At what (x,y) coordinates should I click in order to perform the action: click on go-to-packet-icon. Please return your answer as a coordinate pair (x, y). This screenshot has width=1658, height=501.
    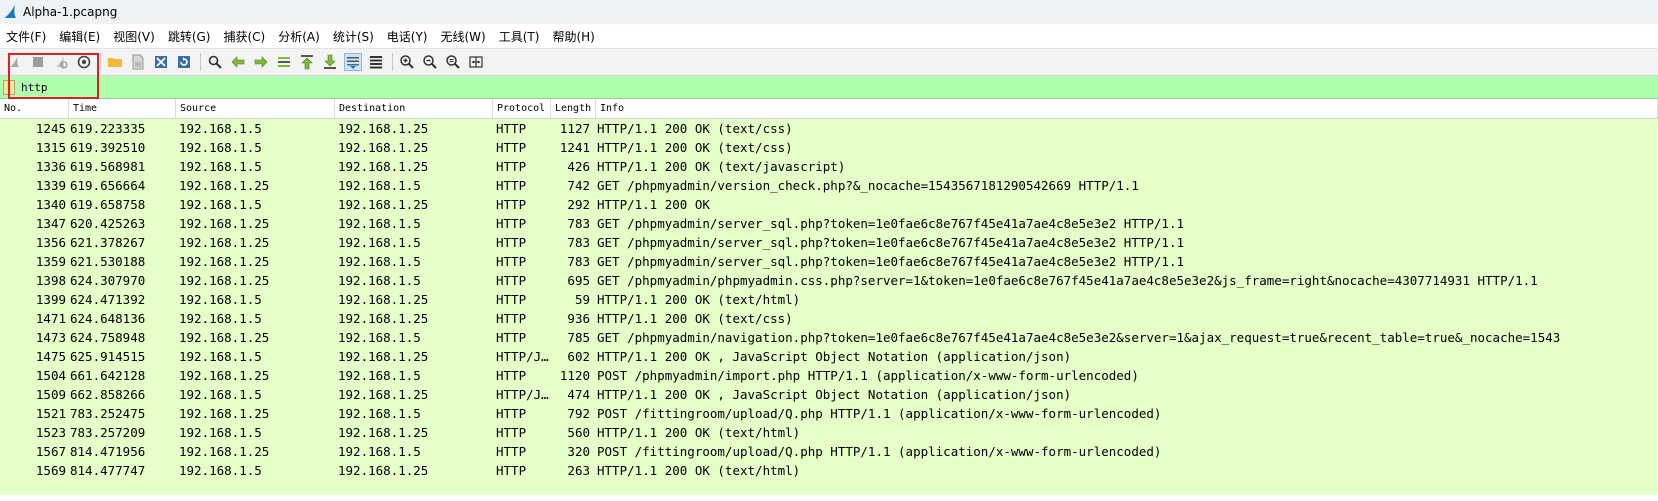
    Looking at the image, I should click on (284, 62).